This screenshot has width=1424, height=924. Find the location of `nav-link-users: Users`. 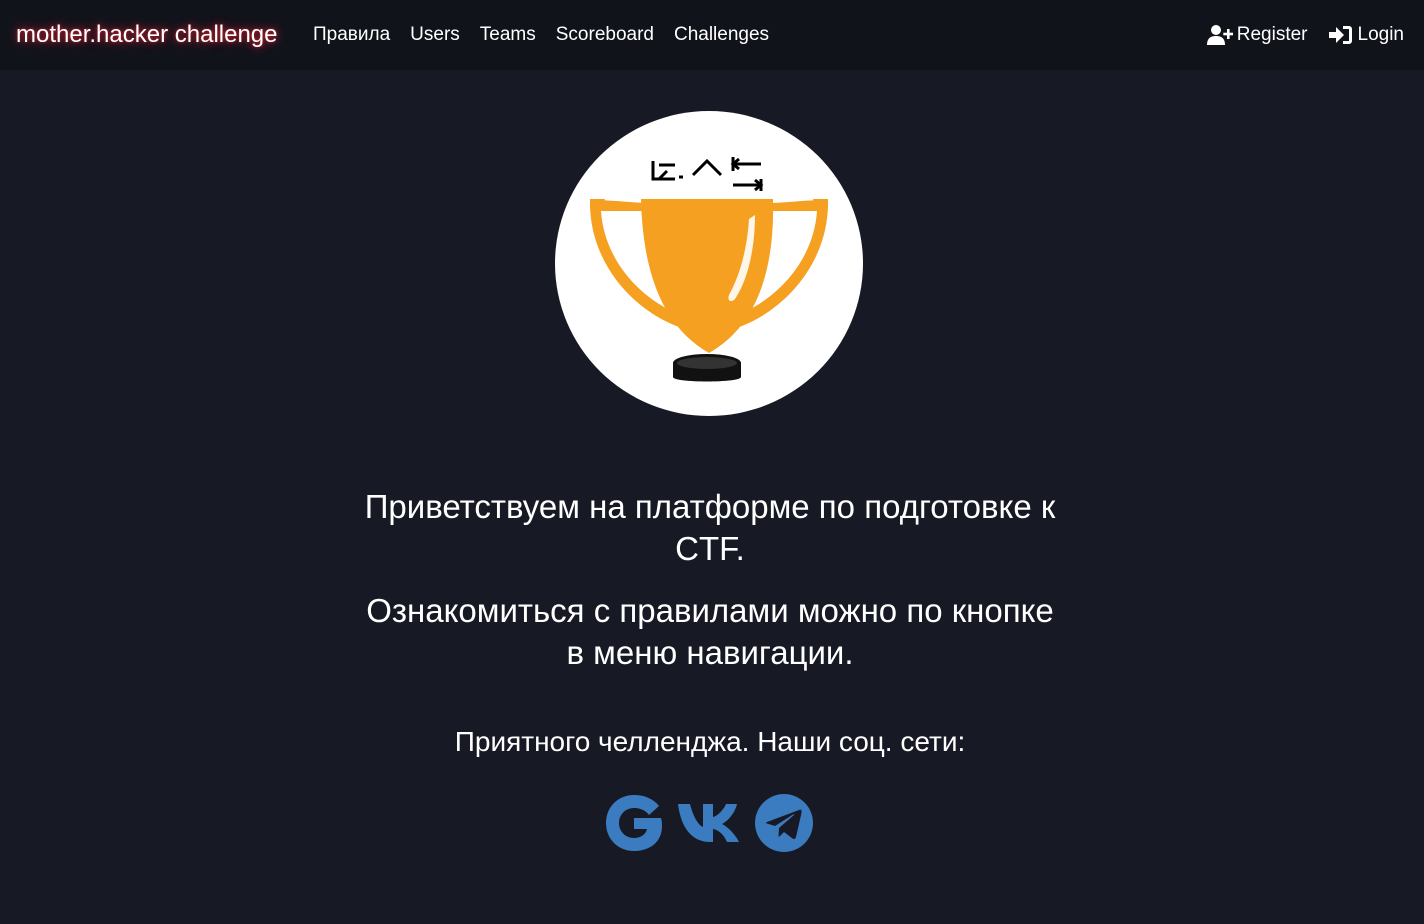

nav-link-users: Users is located at coordinates (435, 35).